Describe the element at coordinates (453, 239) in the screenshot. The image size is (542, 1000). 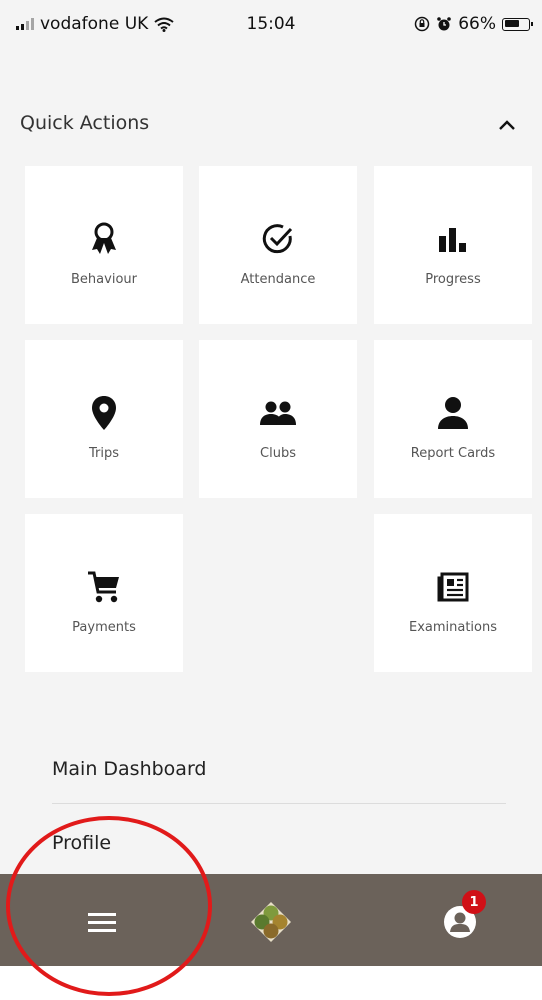
I see `bar-chart-icon` at that location.